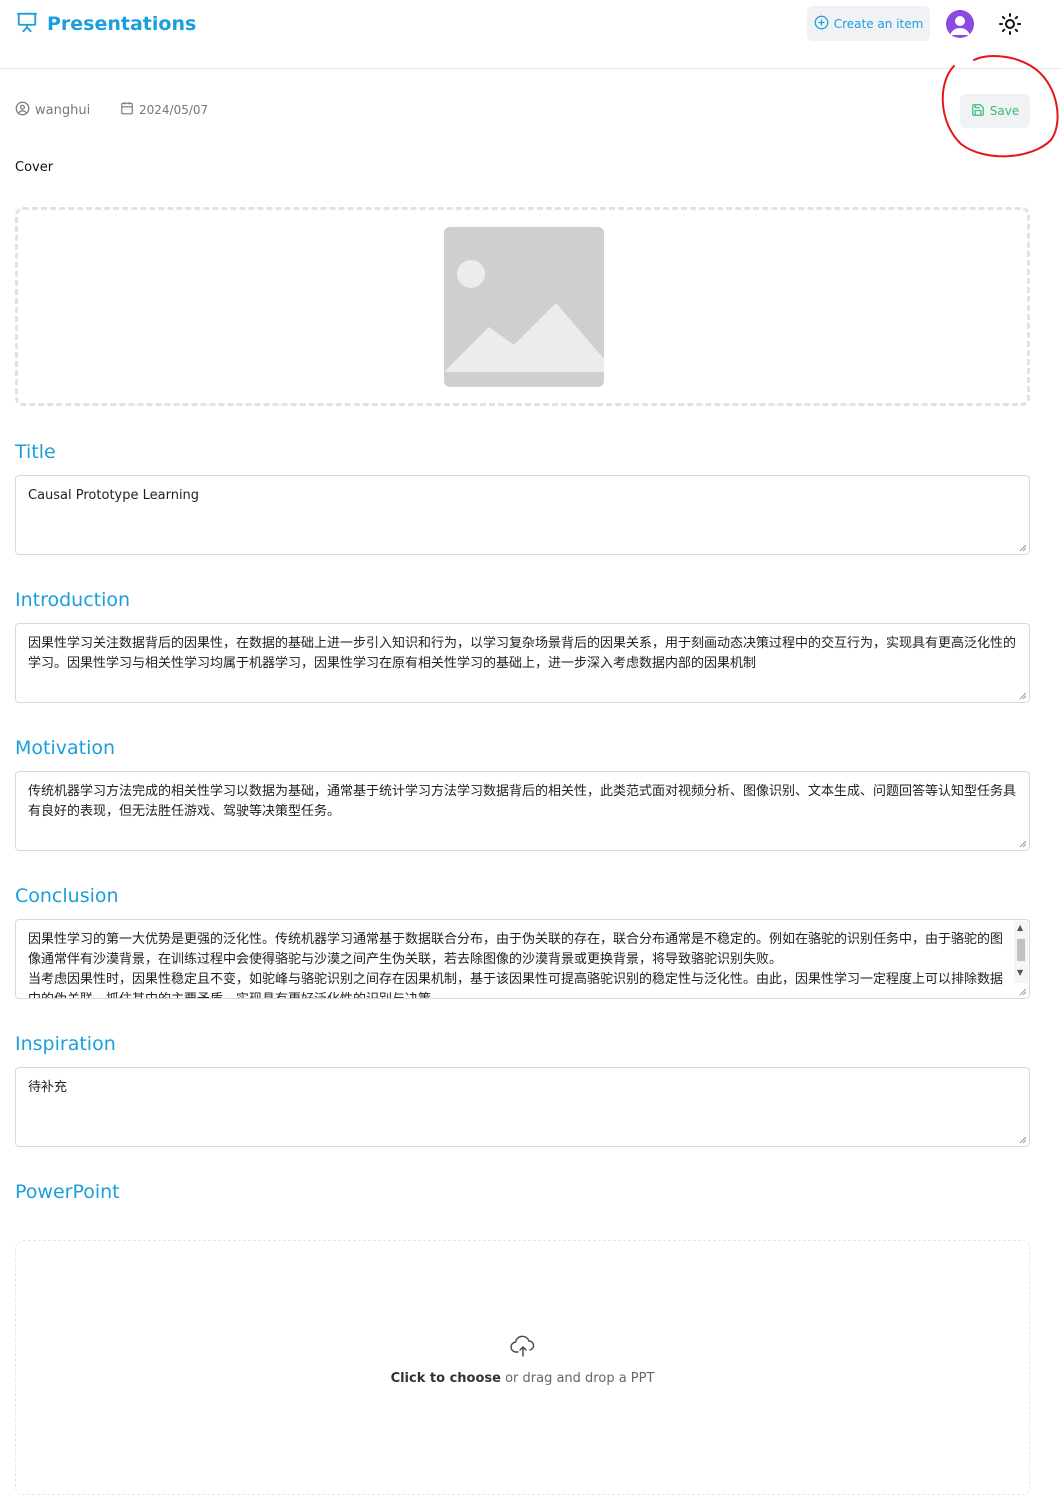 The image size is (1061, 1509). I want to click on avatar, so click(960, 24).